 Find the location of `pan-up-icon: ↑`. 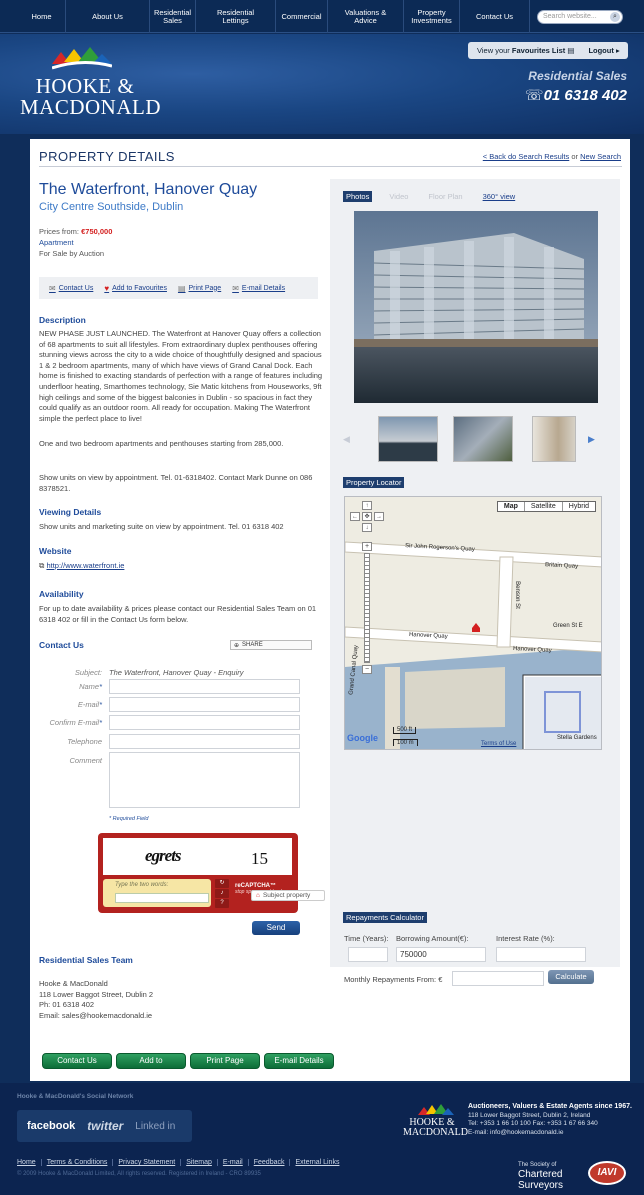

pan-up-icon: ↑ is located at coordinates (367, 505).